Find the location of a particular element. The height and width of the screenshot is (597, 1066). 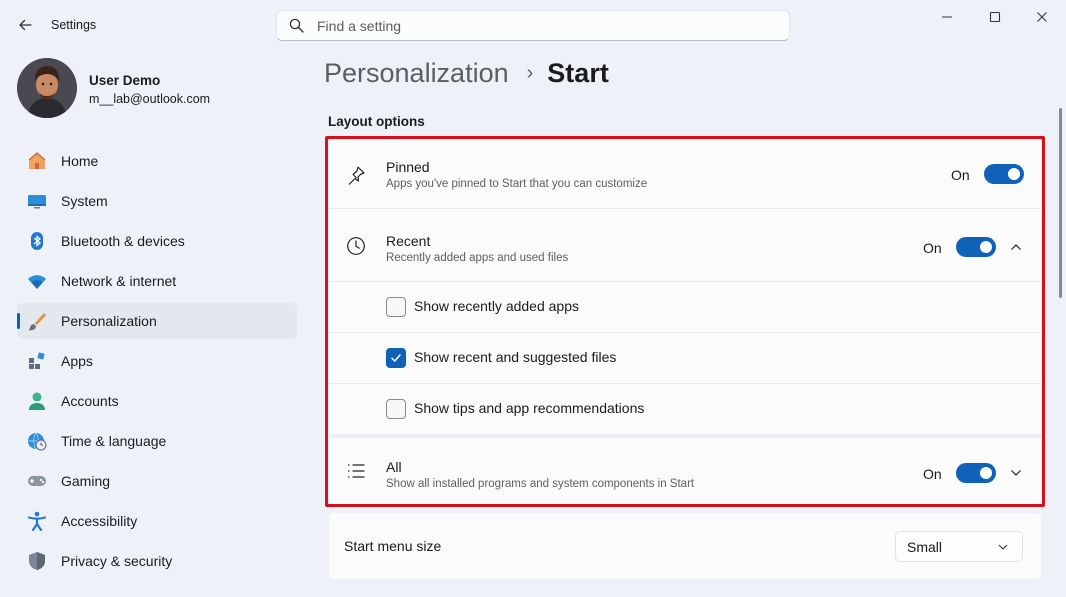

back-arrow-icon is located at coordinates (25, 25).